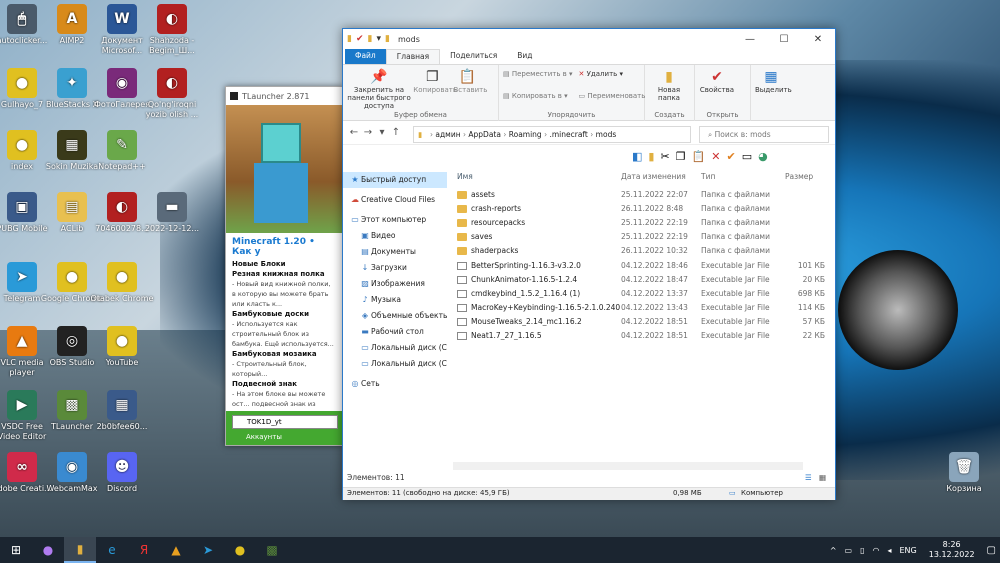 This screenshot has height=563, width=1000. Describe the element at coordinates (833, 550) in the screenshot. I see `tray-up-icon: ^` at that location.